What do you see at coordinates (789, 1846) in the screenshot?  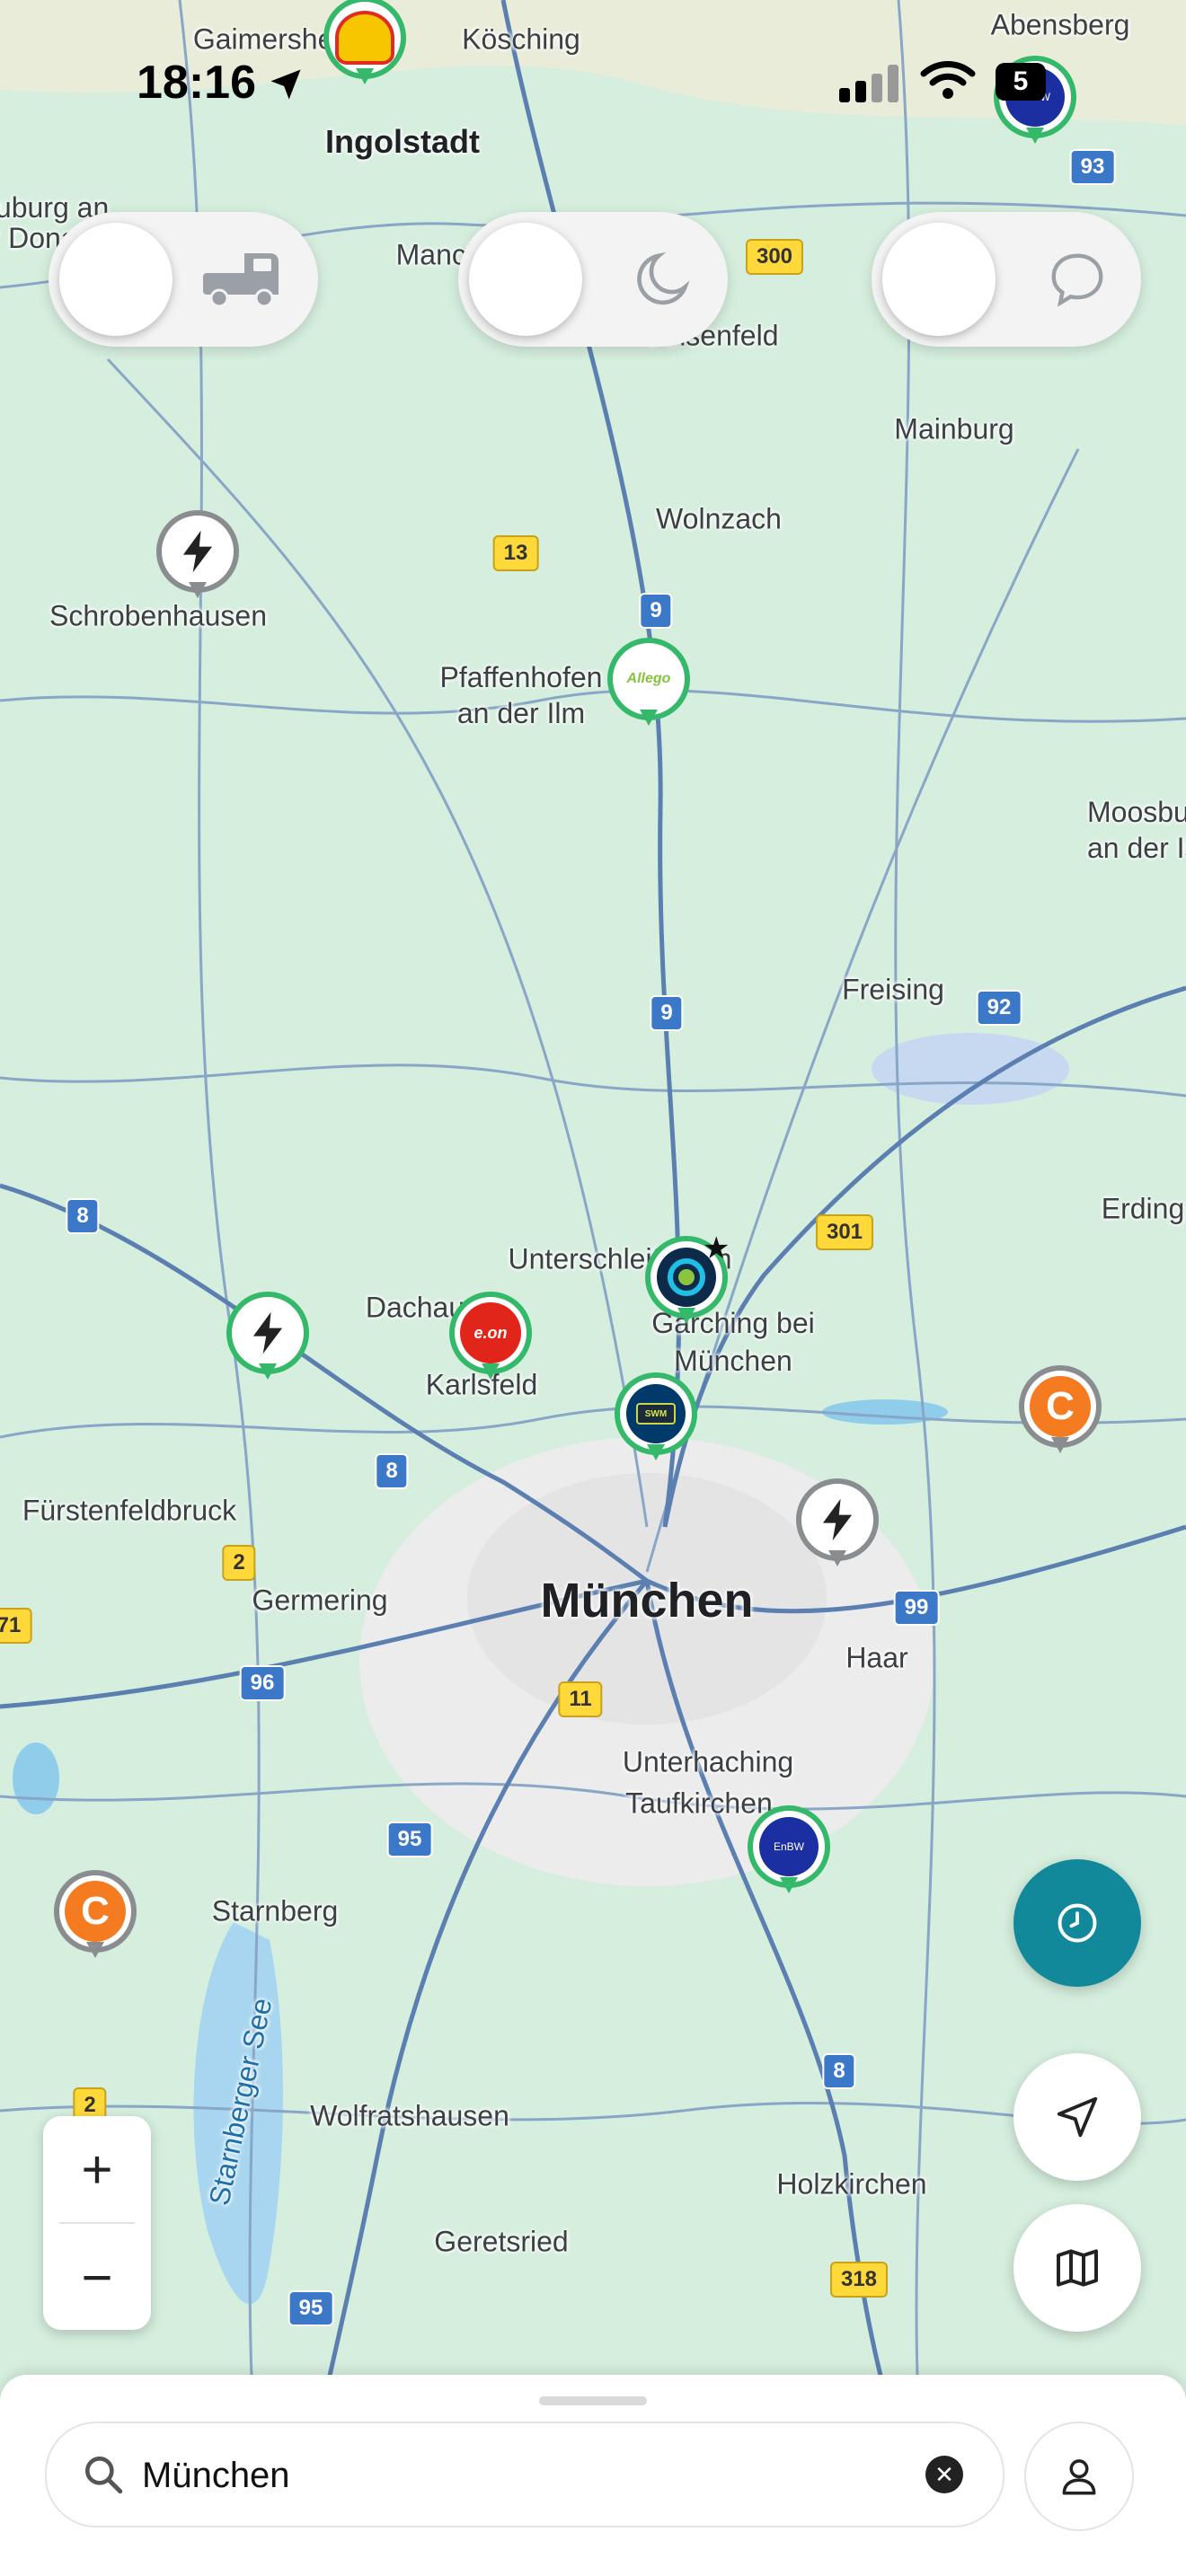 I see `enbw-logo-icon: EnBW` at bounding box center [789, 1846].